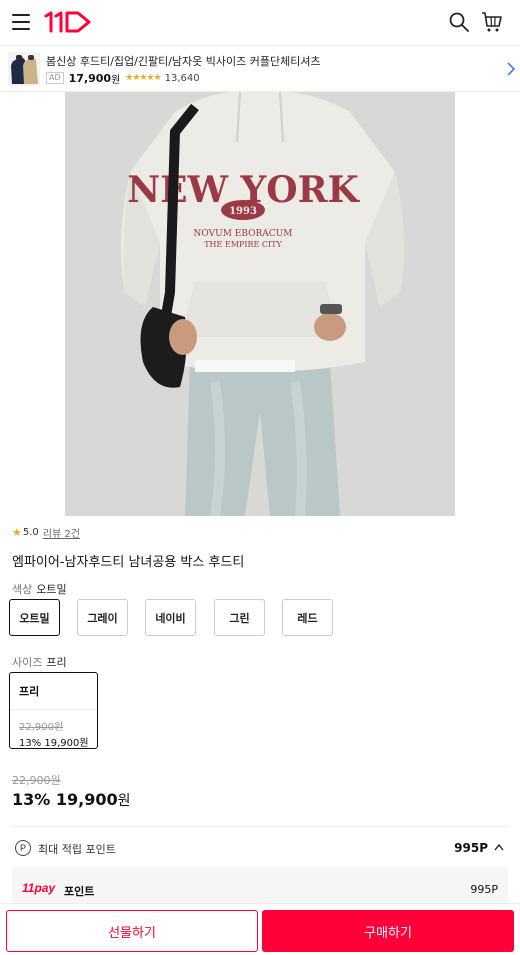 The height and width of the screenshot is (955, 520). I want to click on color-option-red: 레드, so click(307, 617).